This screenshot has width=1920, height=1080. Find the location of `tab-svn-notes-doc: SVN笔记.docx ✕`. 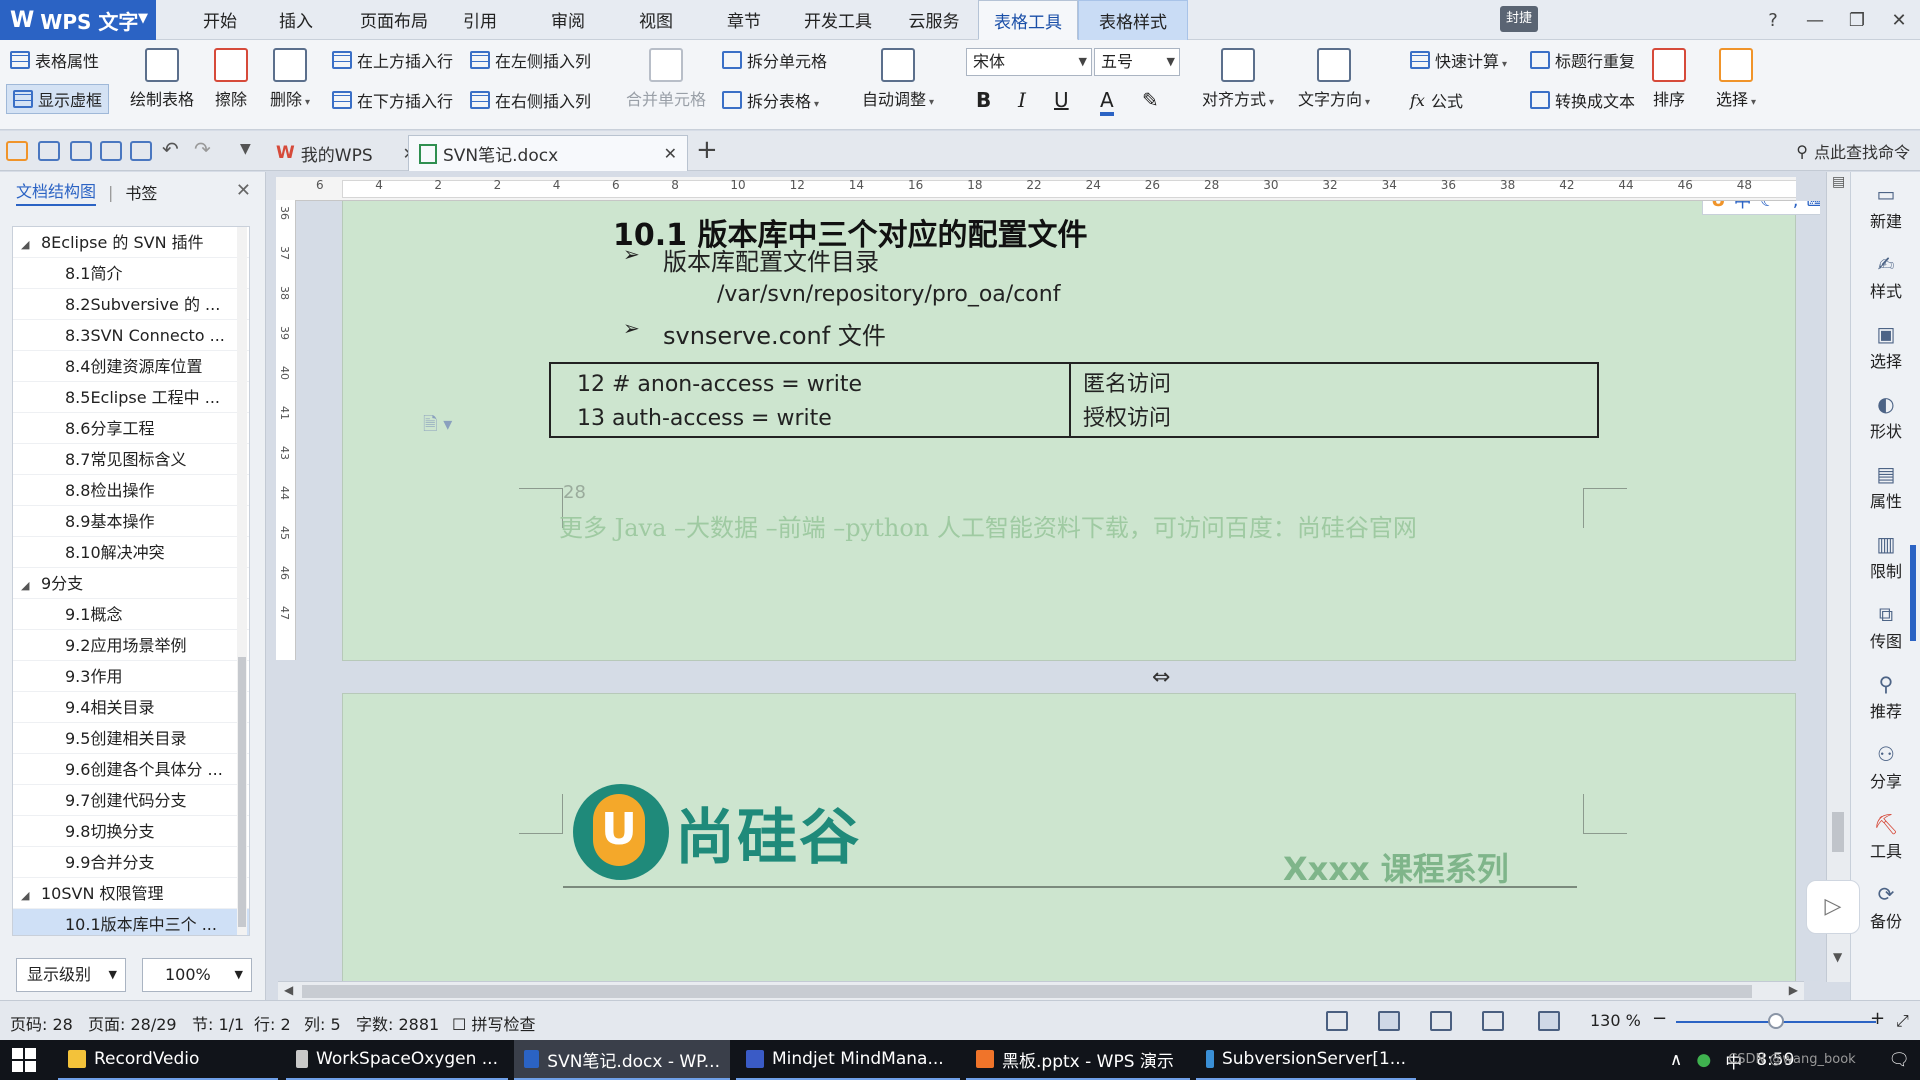

tab-svn-notes-doc: SVN笔记.docx ✕ is located at coordinates (548, 153).